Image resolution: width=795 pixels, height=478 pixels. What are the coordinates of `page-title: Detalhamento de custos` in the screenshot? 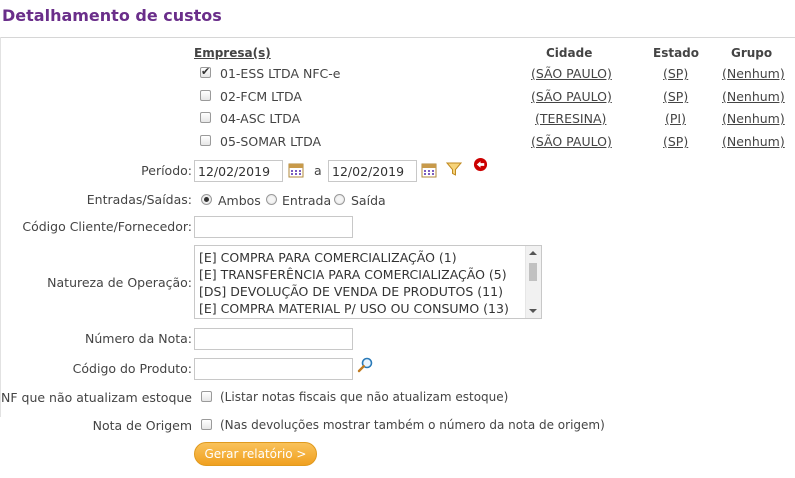 It's located at (112, 15).